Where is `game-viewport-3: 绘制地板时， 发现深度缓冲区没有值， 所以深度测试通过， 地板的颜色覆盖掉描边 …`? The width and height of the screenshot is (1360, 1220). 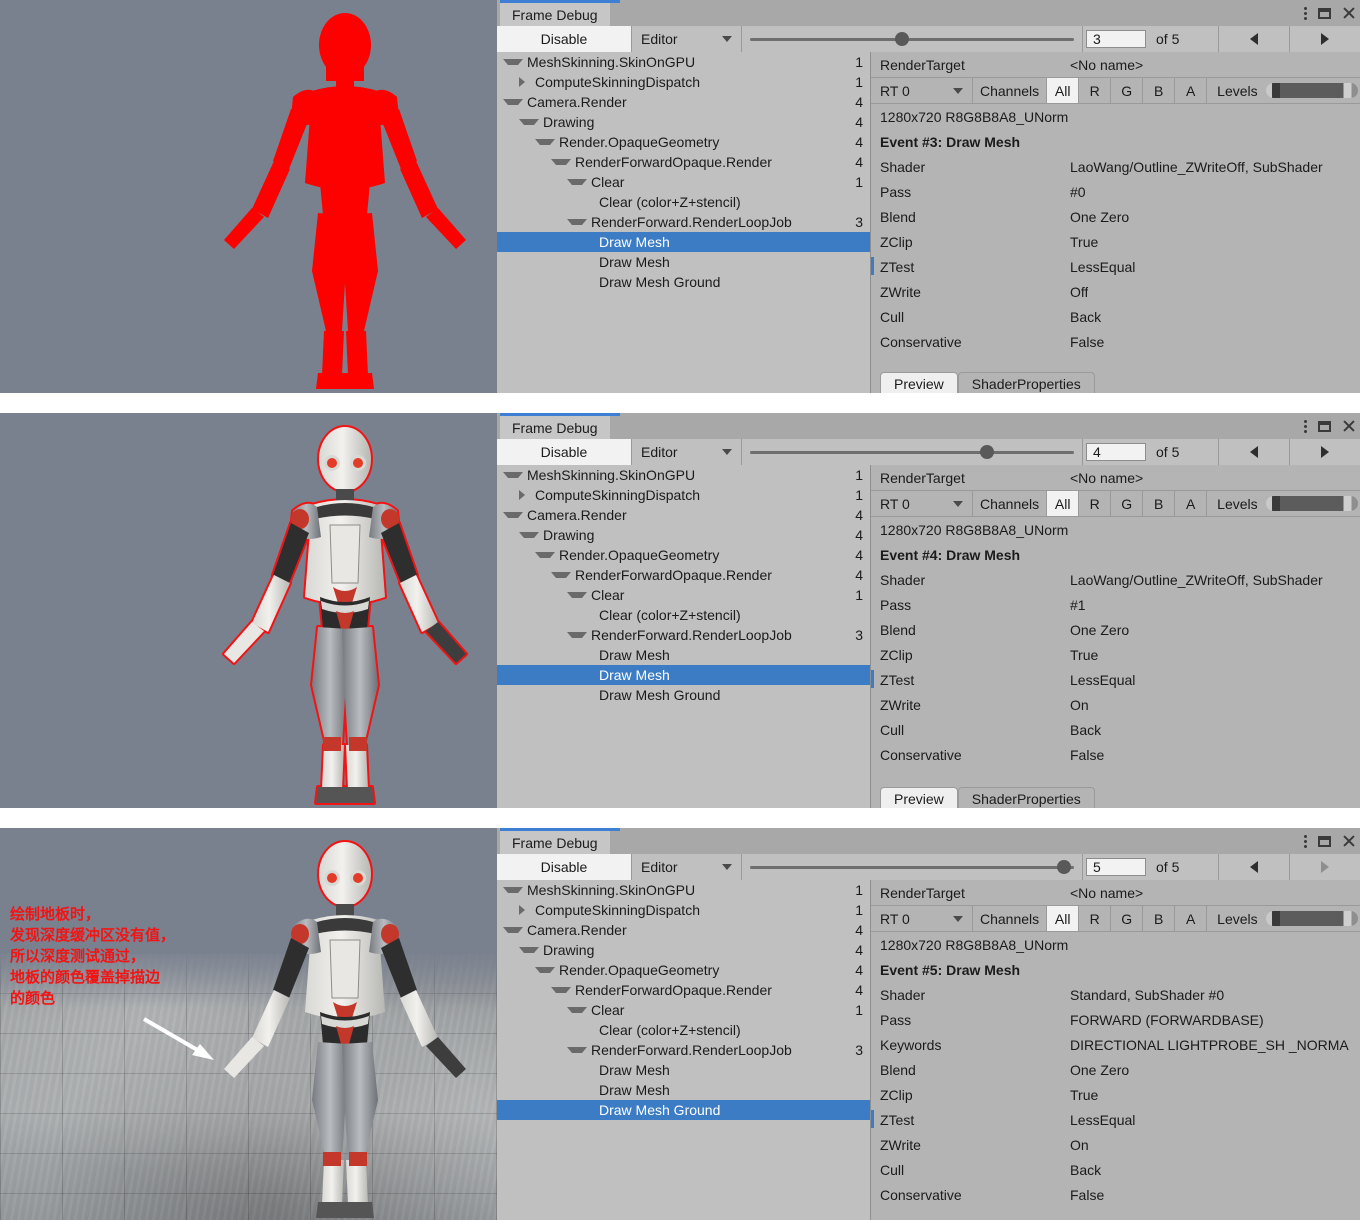 game-viewport-3: 绘制地板时， 发现深度缓冲区没有值， 所以深度测试通过， 地板的颜色覆盖掉描边 … is located at coordinates (250, 1024).